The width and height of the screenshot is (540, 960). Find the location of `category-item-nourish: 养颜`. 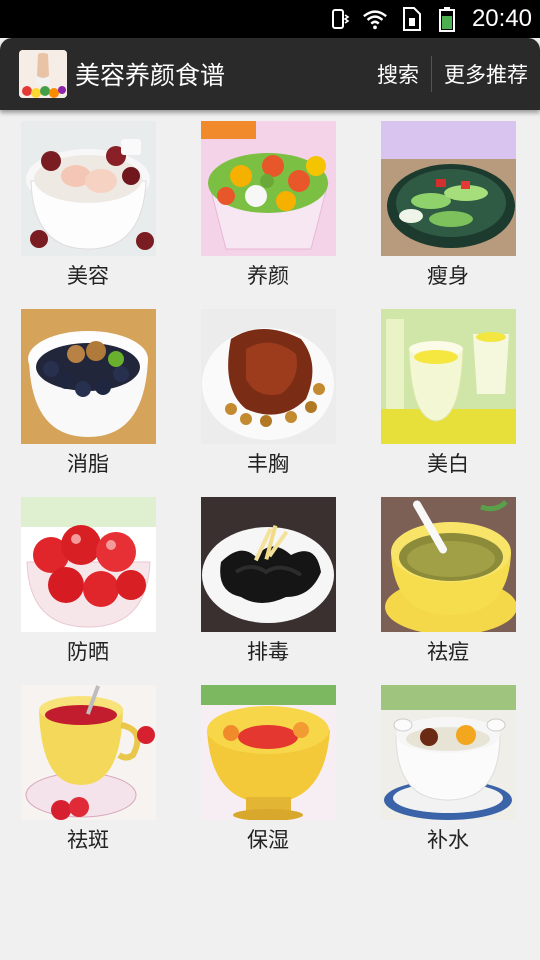

category-item-nourish: 养颜 is located at coordinates (270, 204).